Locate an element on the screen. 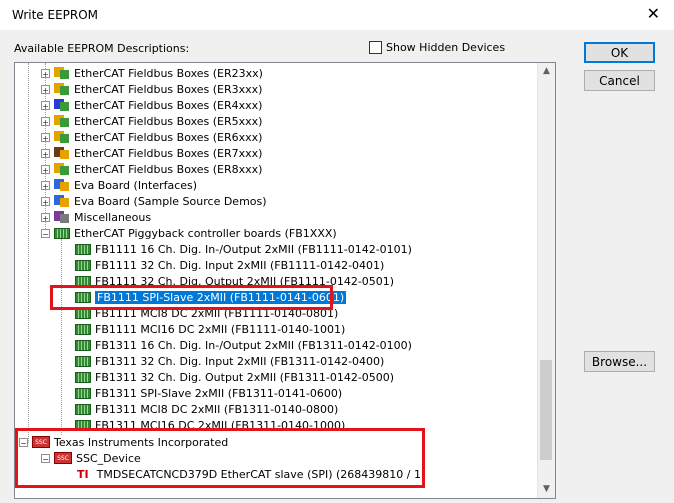 Image resolution: width=674 pixels, height=503 pixels. tree-node-group: + Eva Board (Sample Source Demos) is located at coordinates (154, 201).